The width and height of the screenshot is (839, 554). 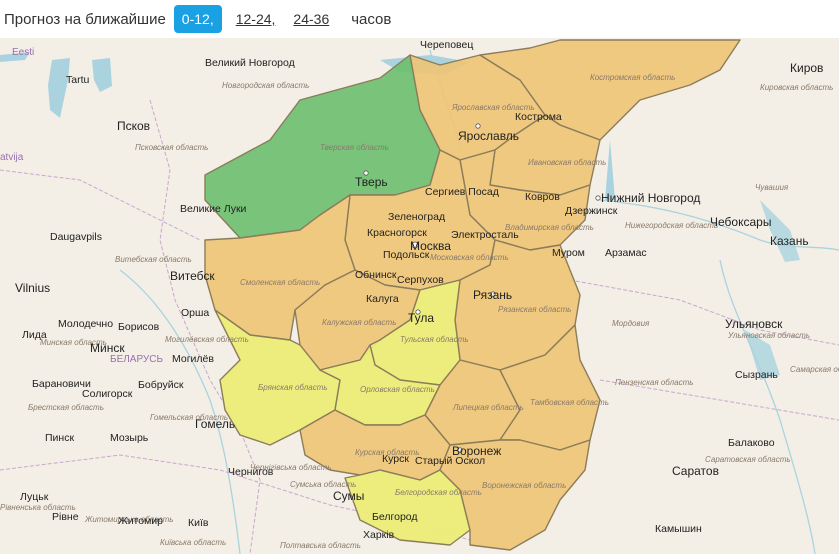 I want to click on label-belarus: БЕЛАРУСЬ, so click(x=136, y=359).